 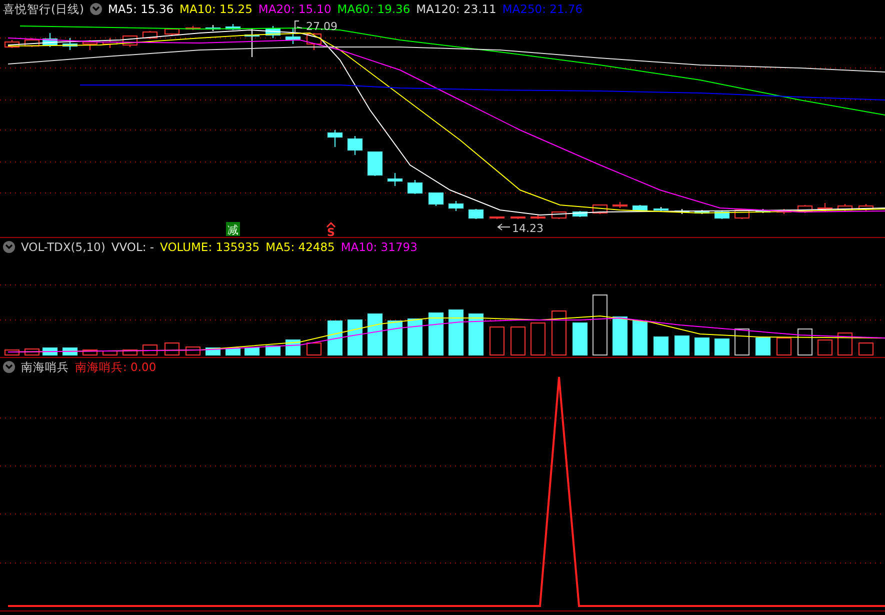 What do you see at coordinates (298, 27) in the screenshot?
I see `flag-icon` at bounding box center [298, 27].